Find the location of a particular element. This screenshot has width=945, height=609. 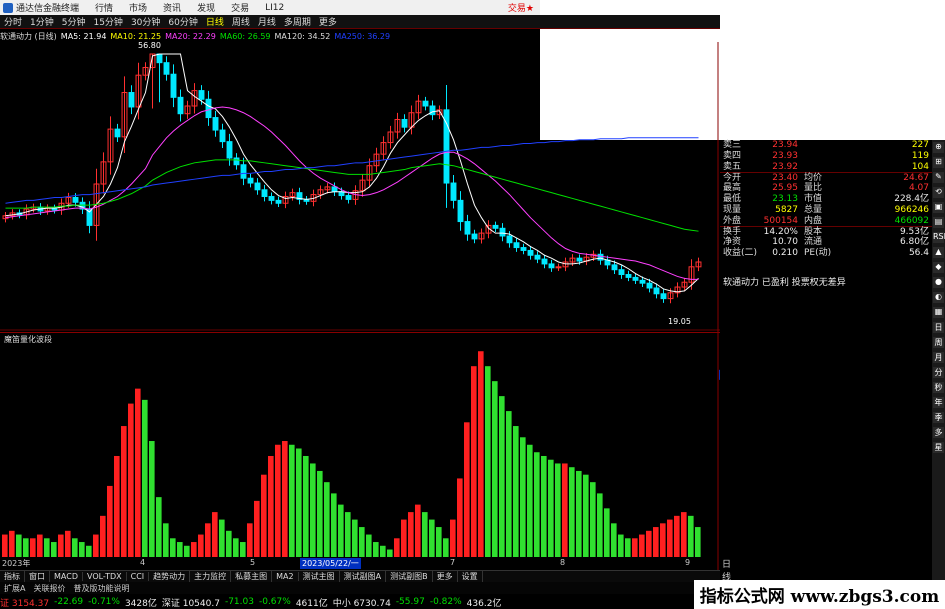

indicator-tab: MACD is located at coordinates (66, 576).